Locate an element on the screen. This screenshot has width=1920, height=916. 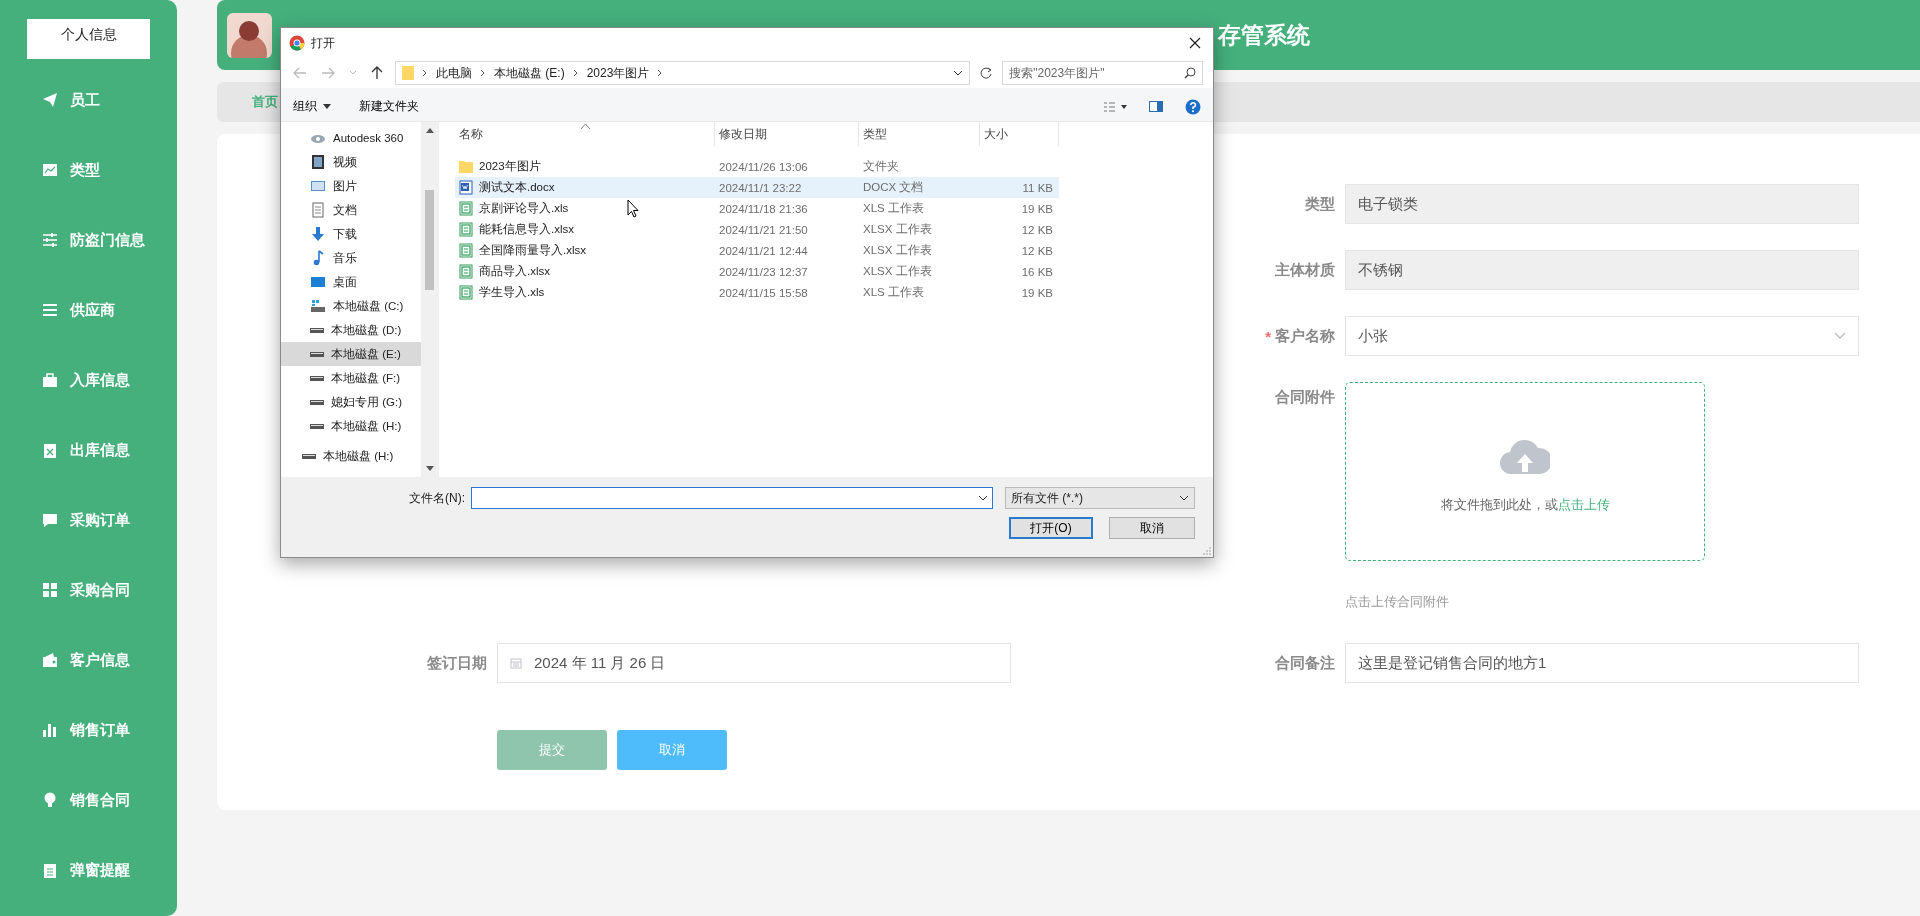
file-row: 商品导入.xlsx 2024/11/23 12:37 XLSX 工作表 16 KB is located at coordinates (757, 271).